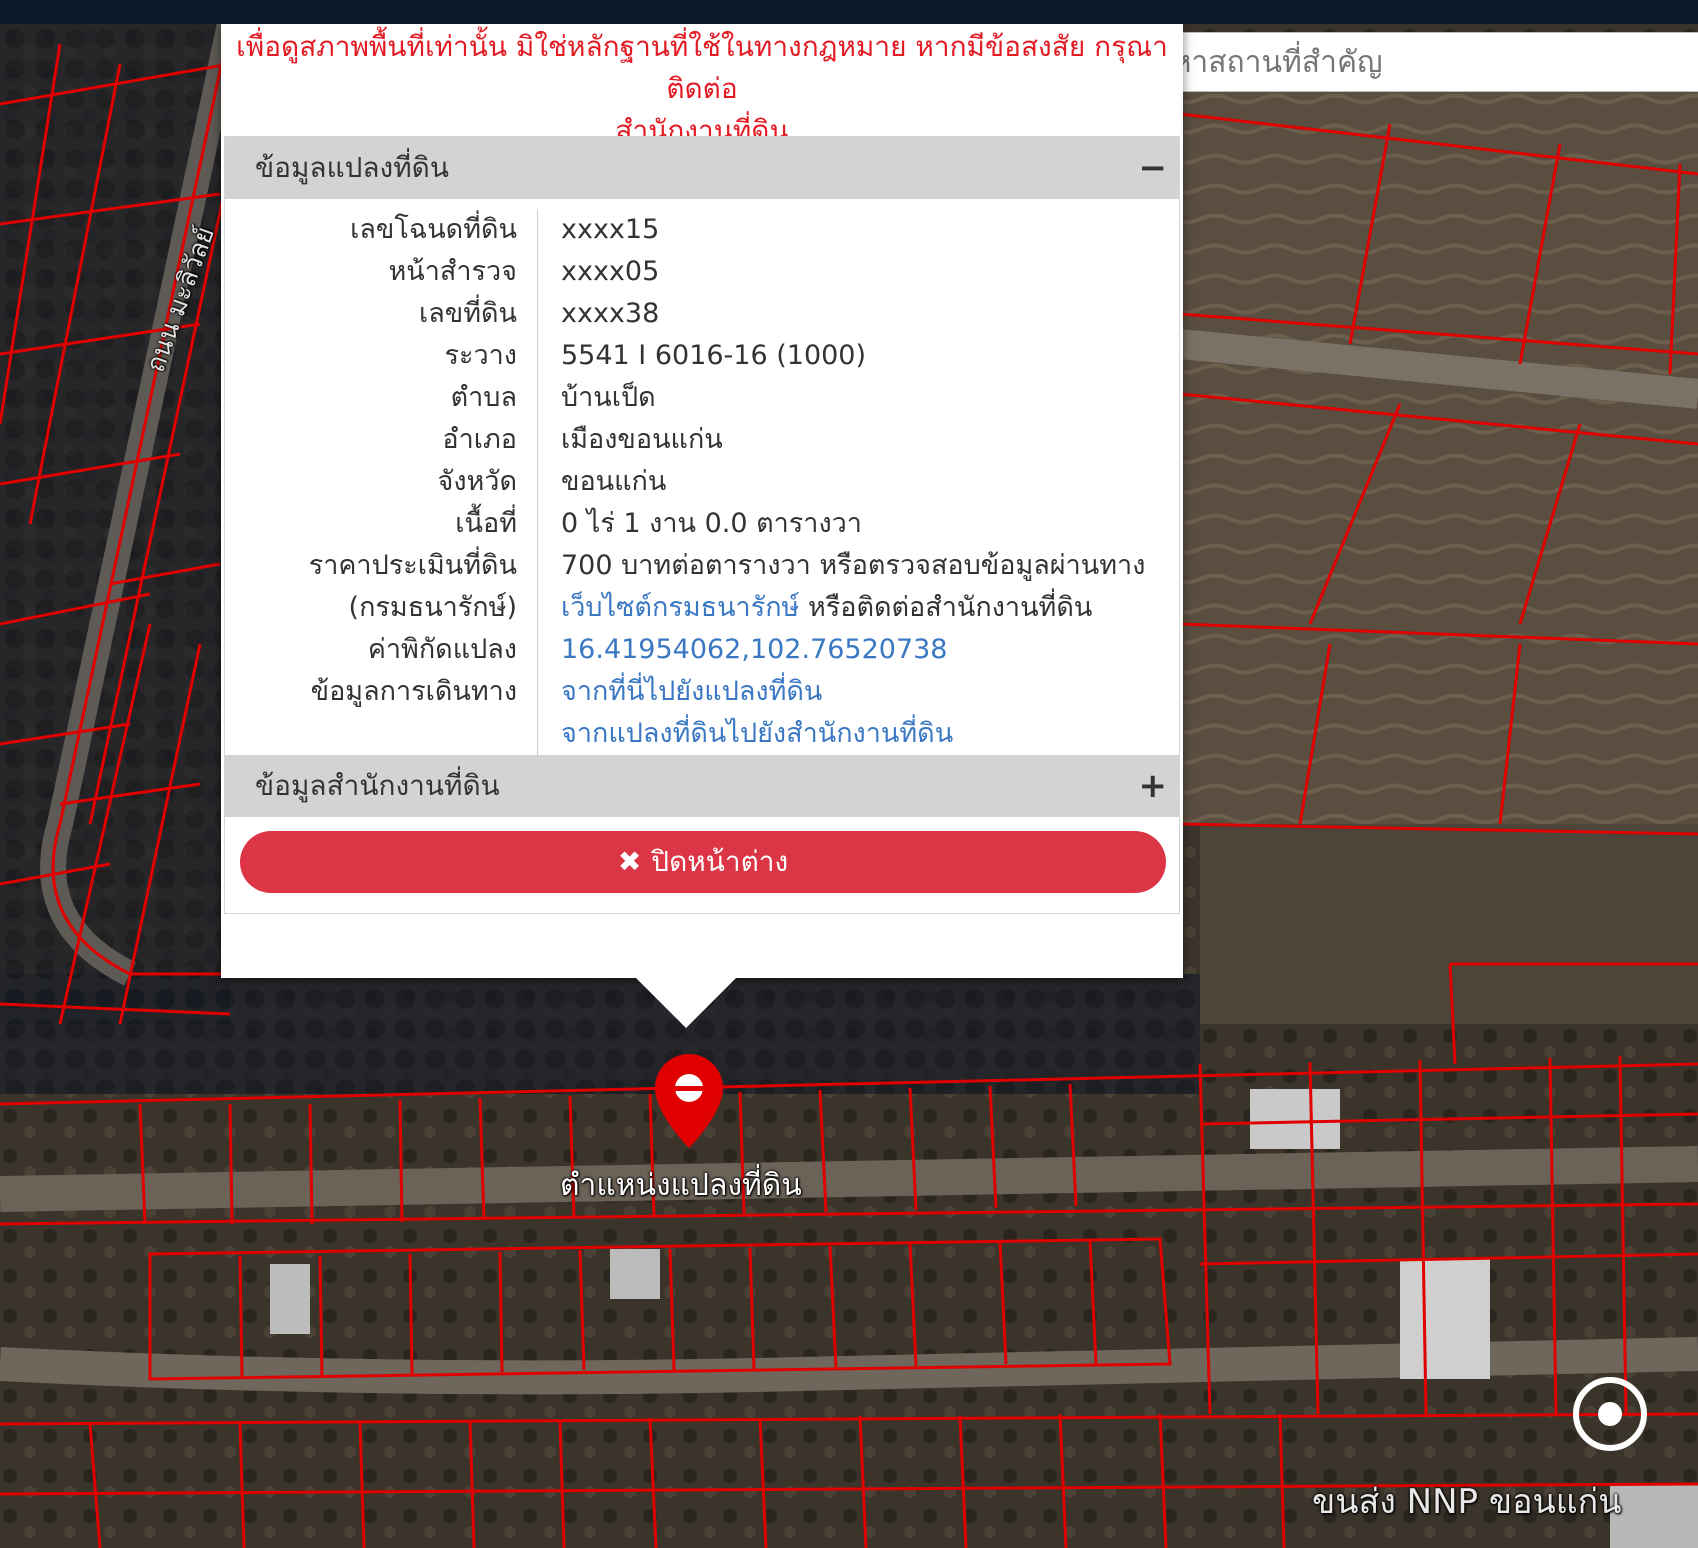 The width and height of the screenshot is (1698, 1548). Describe the element at coordinates (1411, 62) in the screenshot. I see `search-input` at that location.